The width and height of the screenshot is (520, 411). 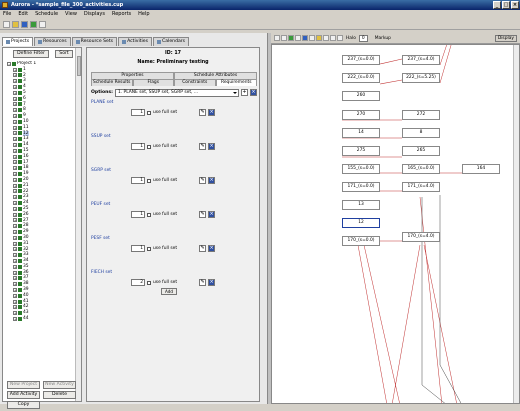 What do you see at coordinates (363, 38) in the screenshot?
I see `halo-input: 0` at bounding box center [363, 38].